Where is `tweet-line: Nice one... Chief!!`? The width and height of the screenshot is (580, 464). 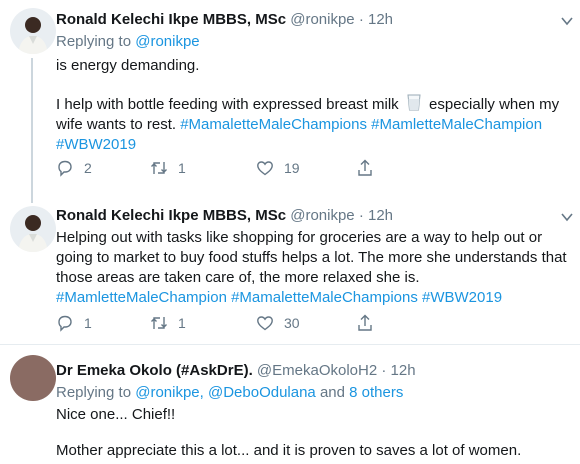
tweet-line: Nice one... Chief!! is located at coordinates (116, 414).